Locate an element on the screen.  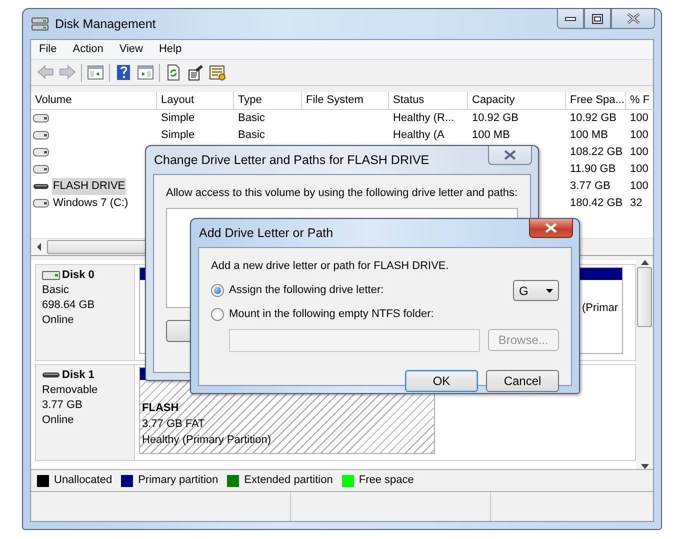
removable-drive-icon is located at coordinates (41, 186).